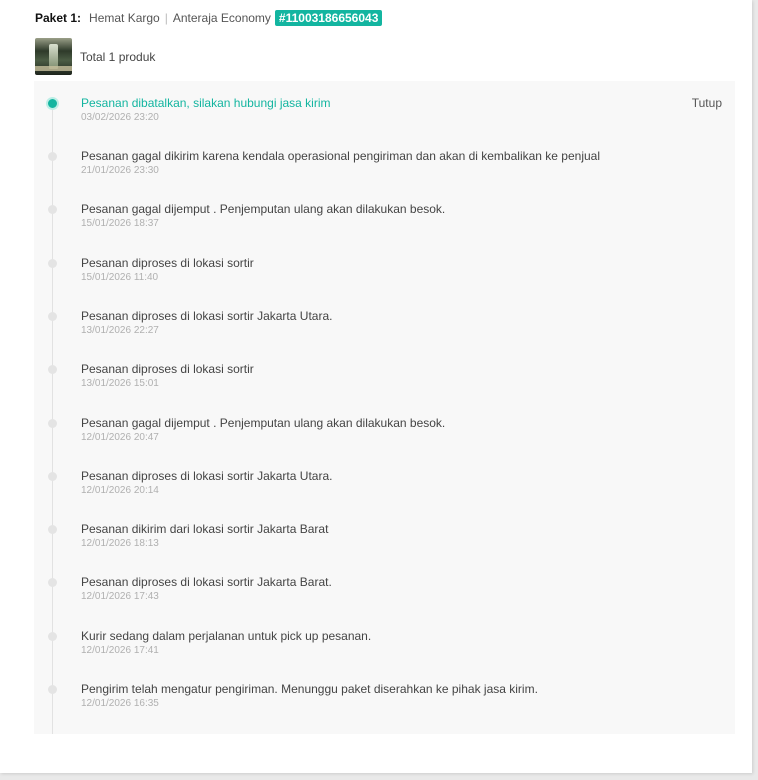 Image resolution: width=758 pixels, height=780 pixels. What do you see at coordinates (120, 277) in the screenshot?
I see `event-time: 15/01/2026 11:40` at bounding box center [120, 277].